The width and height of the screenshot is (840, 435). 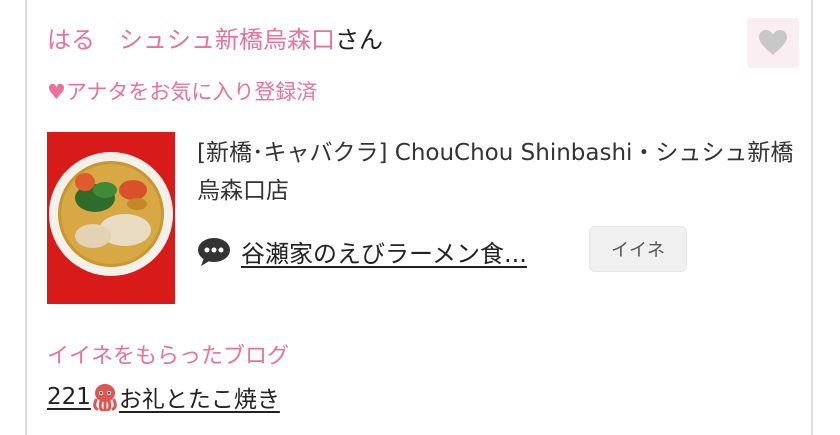 I want to click on liked-blog-title: お礼とたこ焼き, so click(x=199, y=400).